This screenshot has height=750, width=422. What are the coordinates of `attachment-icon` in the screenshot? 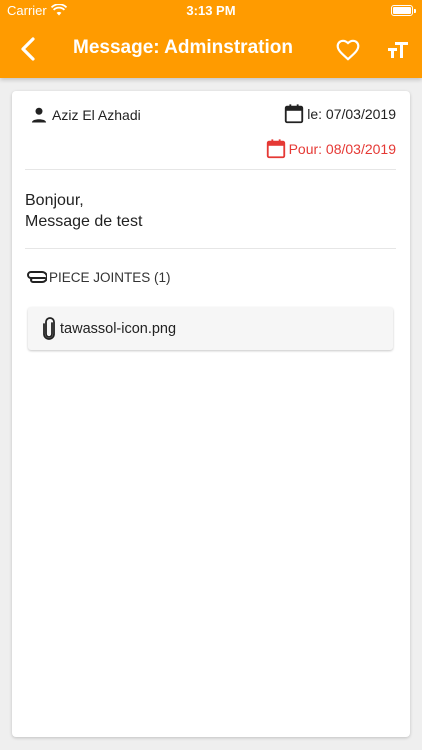 It's located at (37, 276).